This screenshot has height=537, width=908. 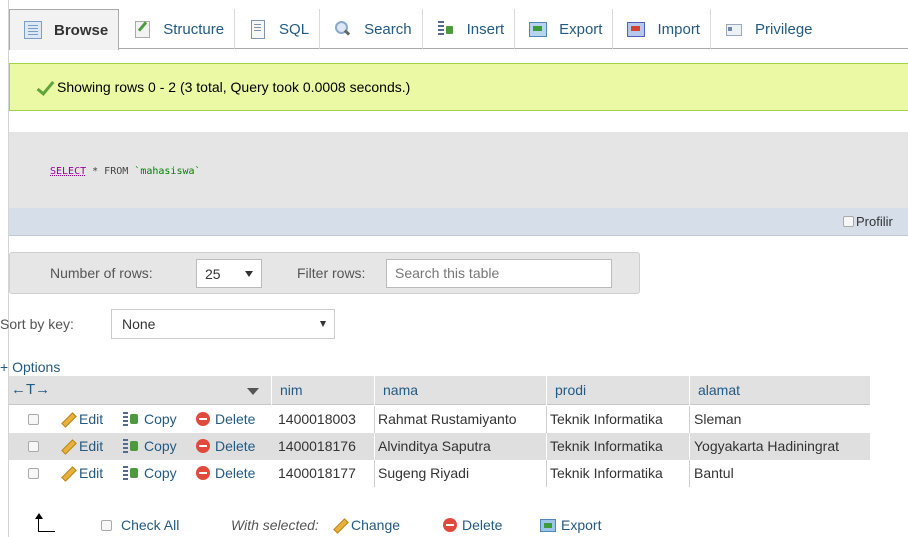 I want to click on number-of-rows-select: 25, so click(x=229, y=273).